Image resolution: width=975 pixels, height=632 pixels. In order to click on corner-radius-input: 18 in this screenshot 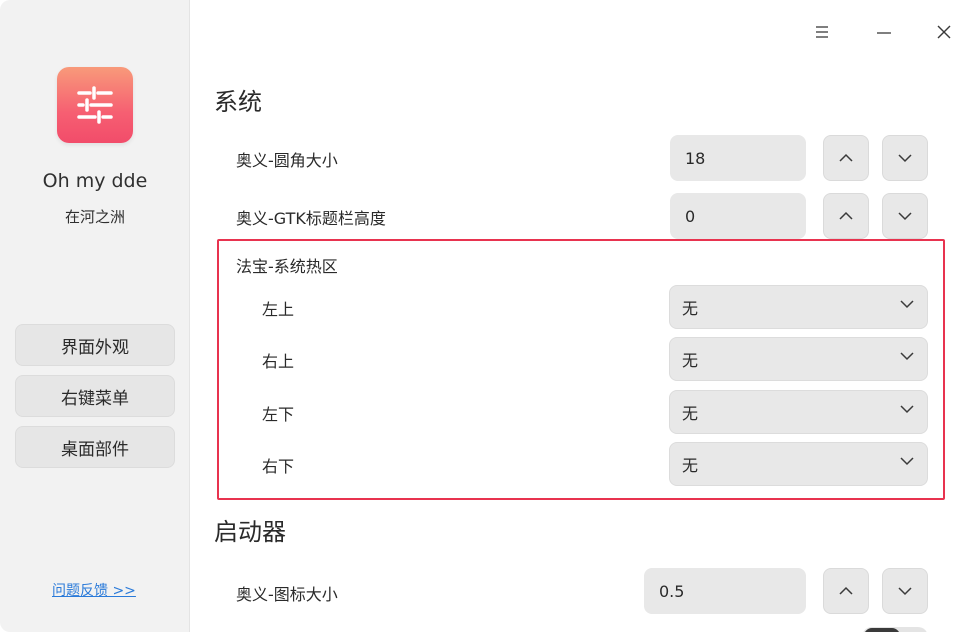, I will do `click(738, 158)`.